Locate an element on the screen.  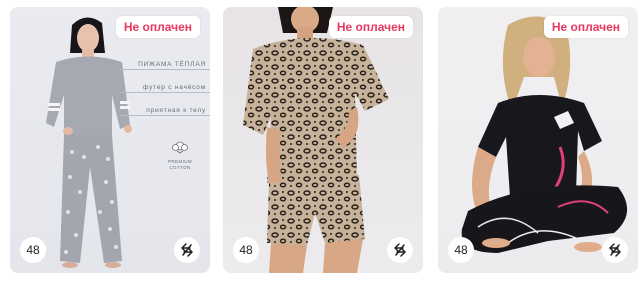
promo-line: приятная к телу is located at coordinates (165, 110).